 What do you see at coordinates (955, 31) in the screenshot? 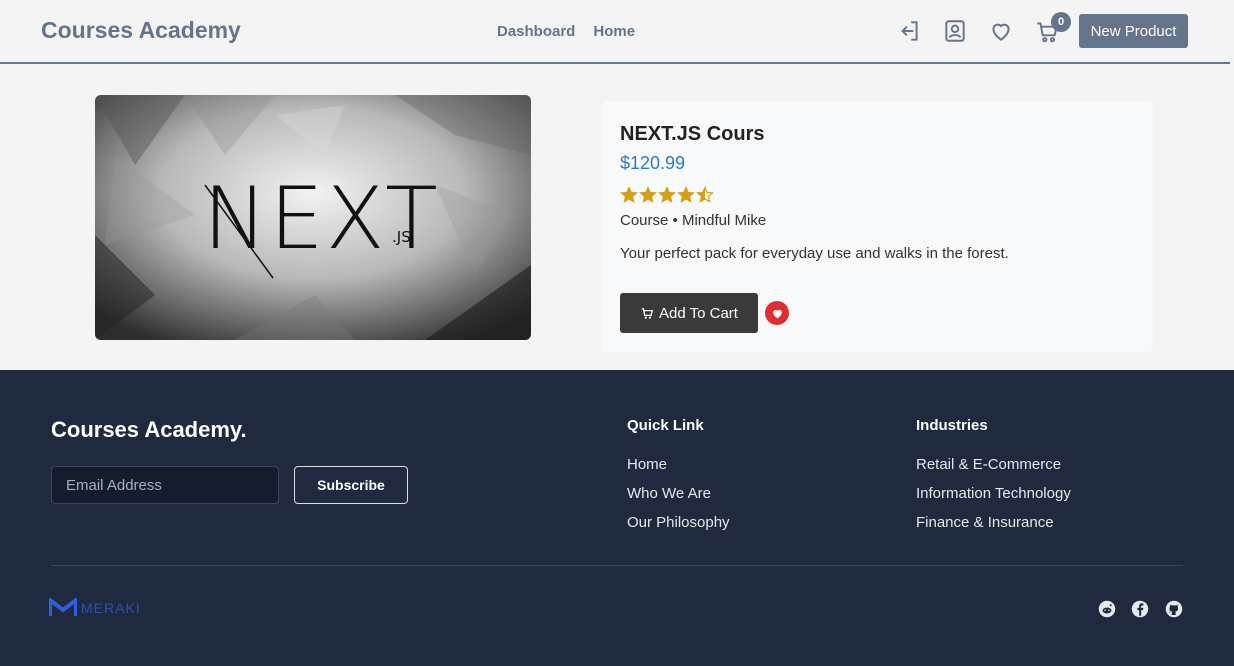
I see `profile-icon` at bounding box center [955, 31].